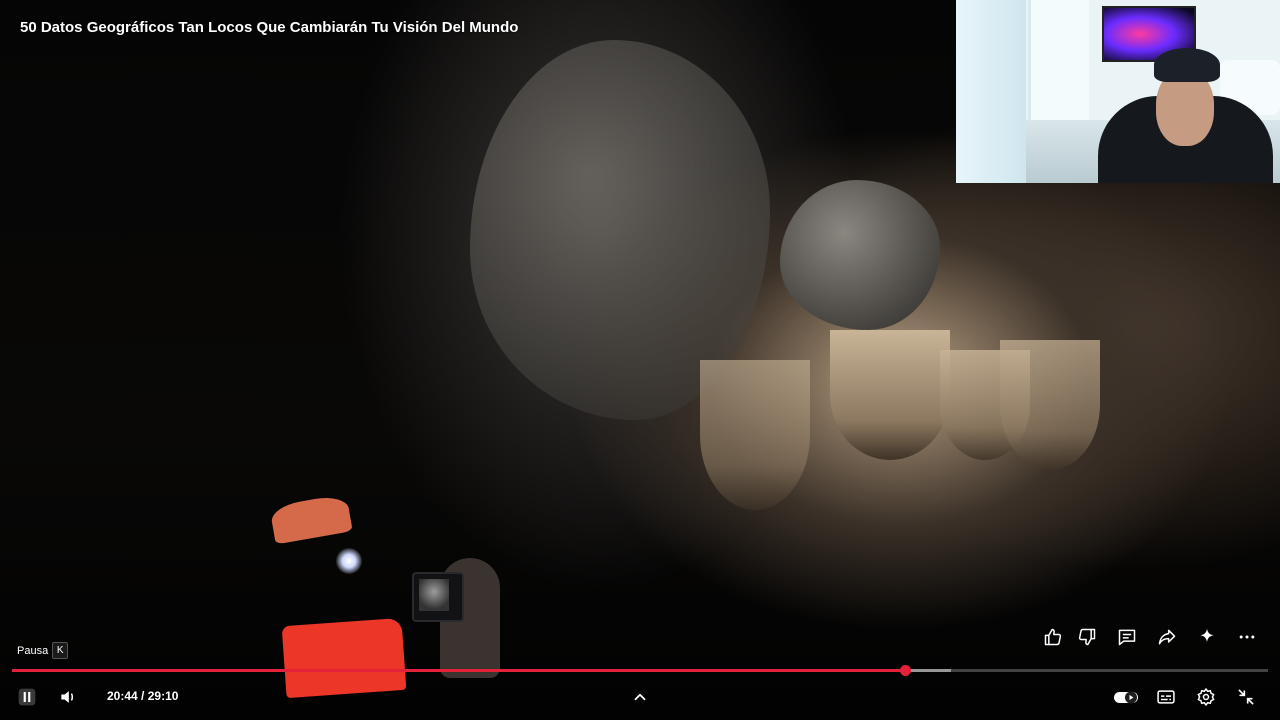 Image resolution: width=1280 pixels, height=720 pixels. Describe the element at coordinates (311, 519) in the screenshot. I see `helmet` at that location.